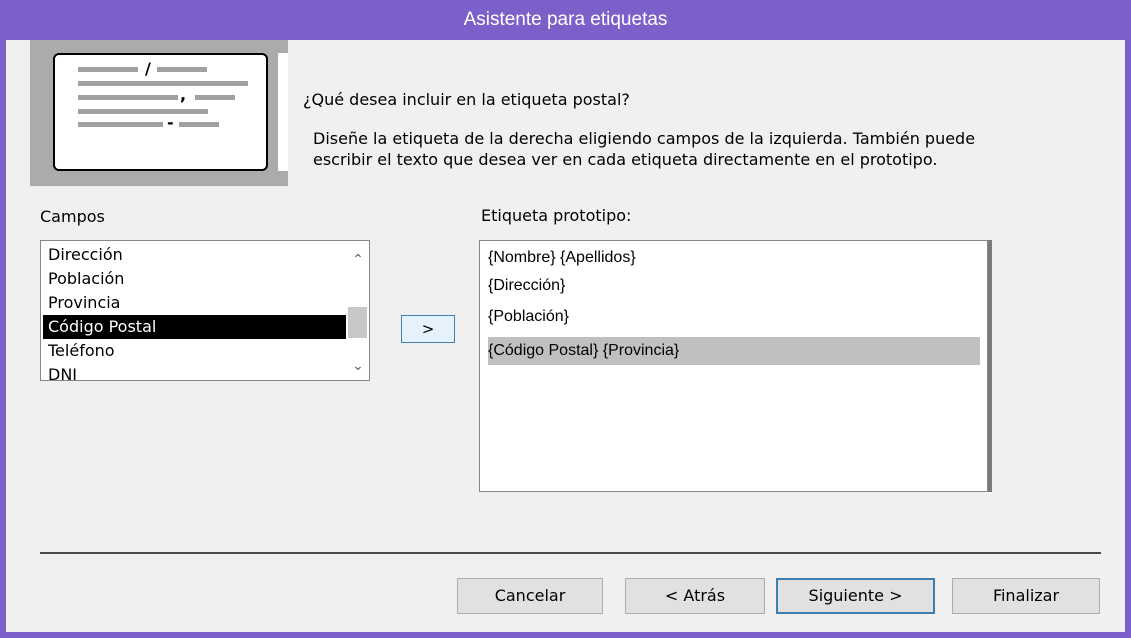 Image resolution: width=1131 pixels, height=638 pixels. What do you see at coordinates (194, 303) in the screenshot?
I see `list-item: Provincia` at bounding box center [194, 303].